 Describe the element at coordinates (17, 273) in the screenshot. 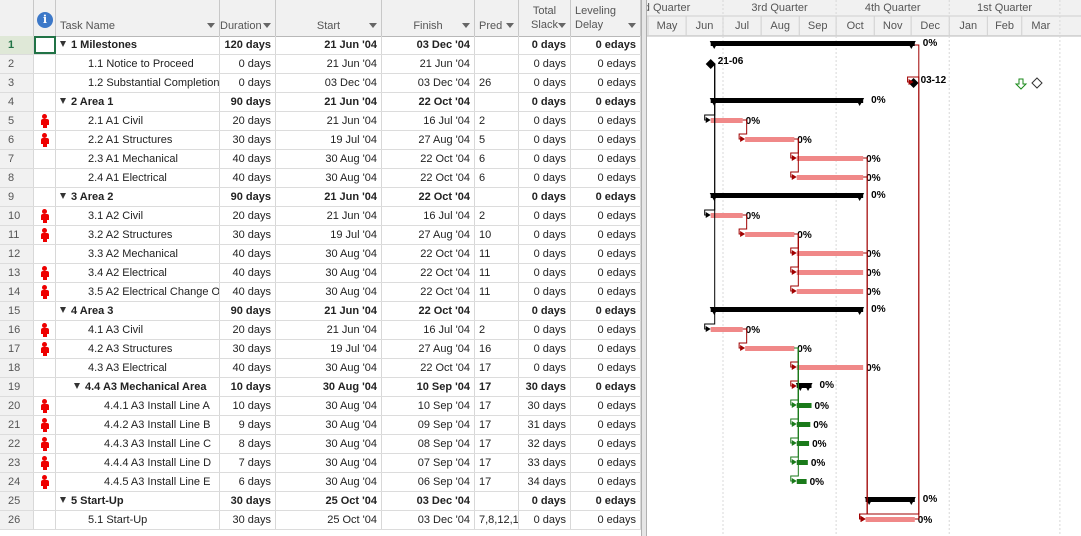

I see `row-number: 13` at that location.